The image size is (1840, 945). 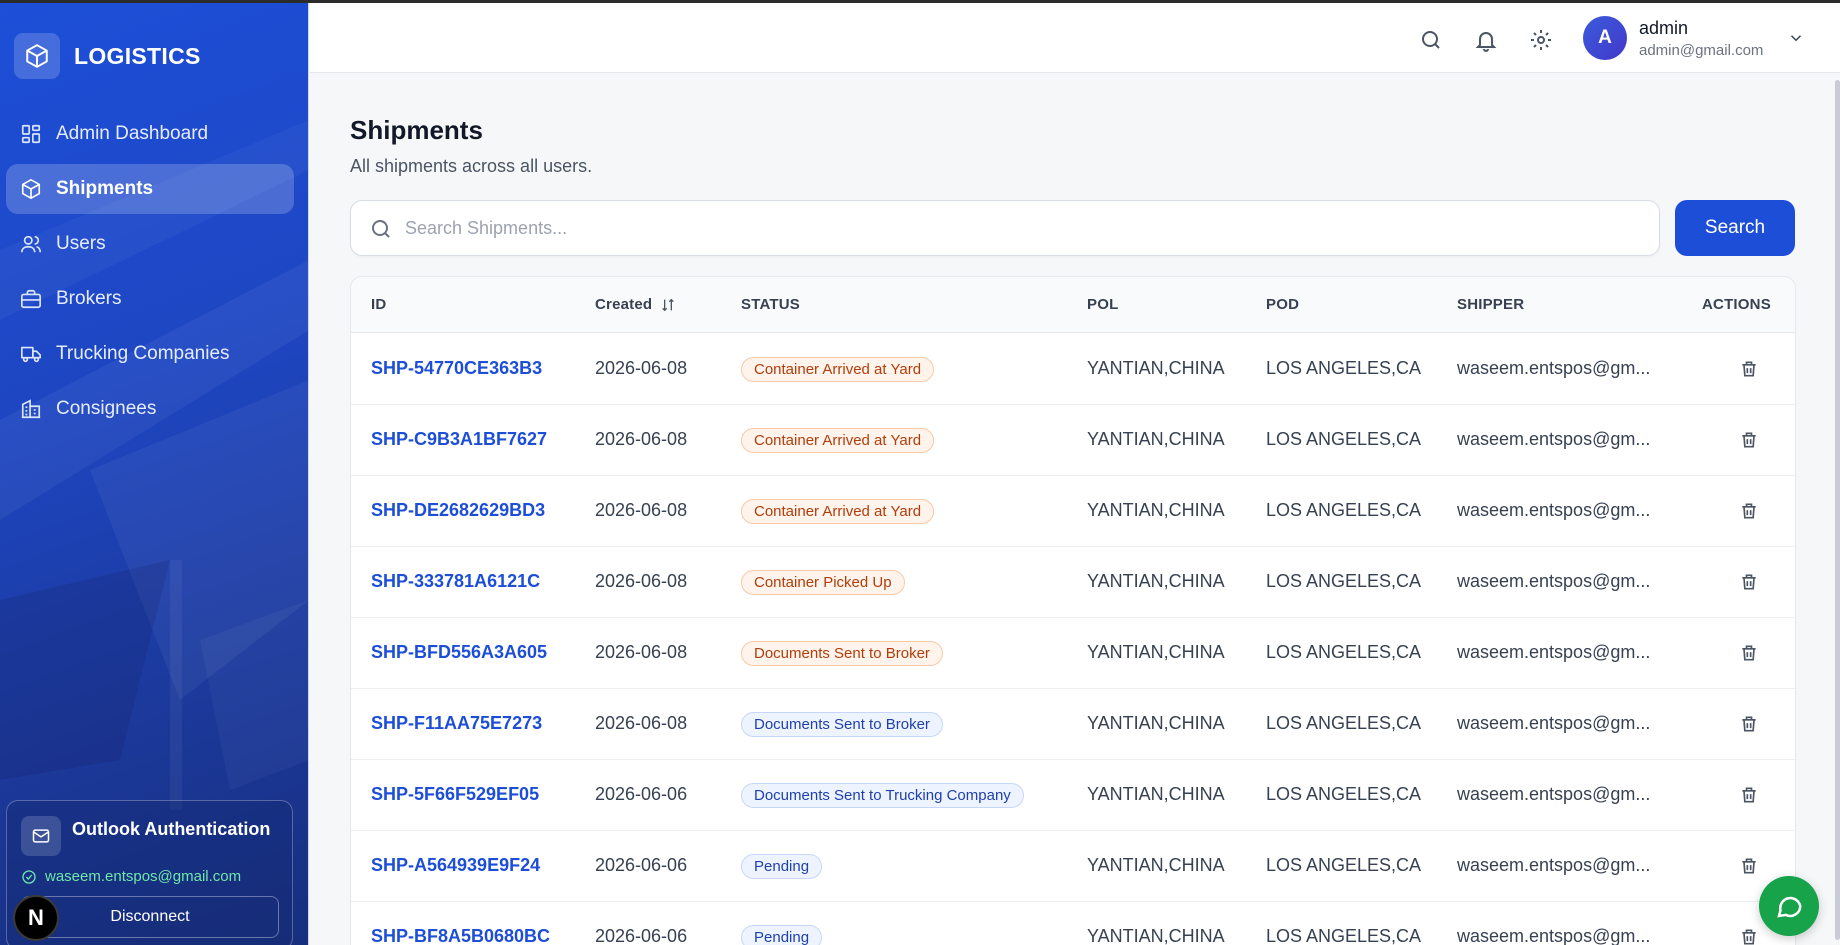 I want to click on shipment-id-link: SHP-C9B3A1BF7627, so click(x=459, y=439).